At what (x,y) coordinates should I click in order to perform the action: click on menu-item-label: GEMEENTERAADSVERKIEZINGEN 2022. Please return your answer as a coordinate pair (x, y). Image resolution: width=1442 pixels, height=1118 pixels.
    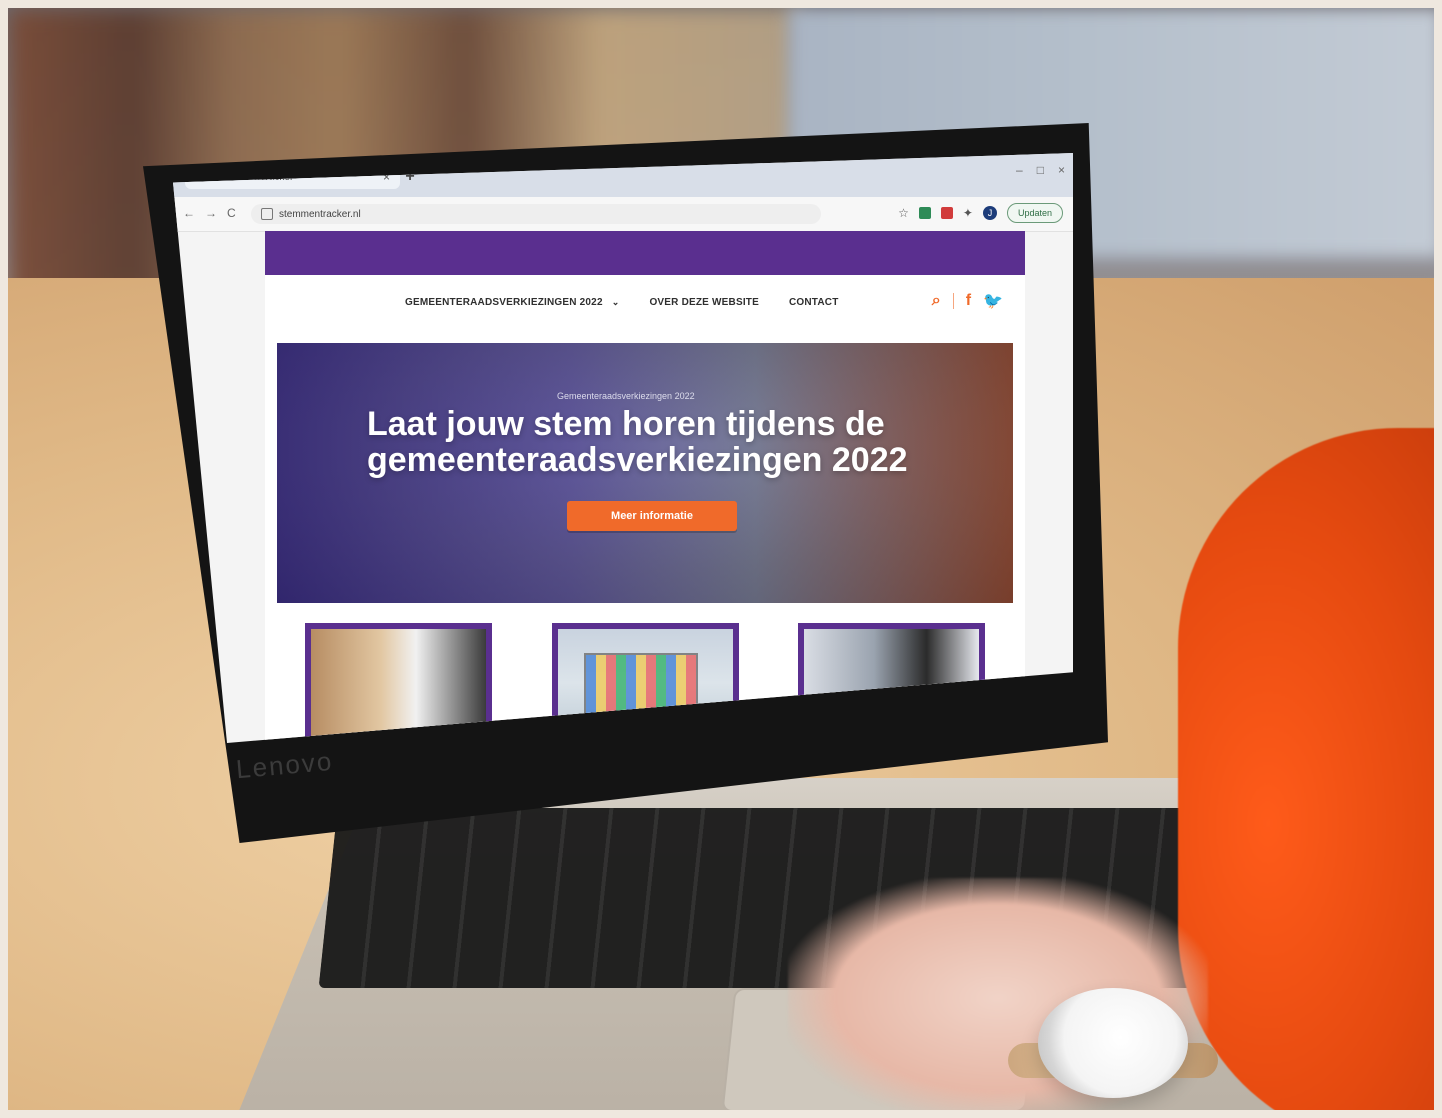
    Looking at the image, I should click on (504, 302).